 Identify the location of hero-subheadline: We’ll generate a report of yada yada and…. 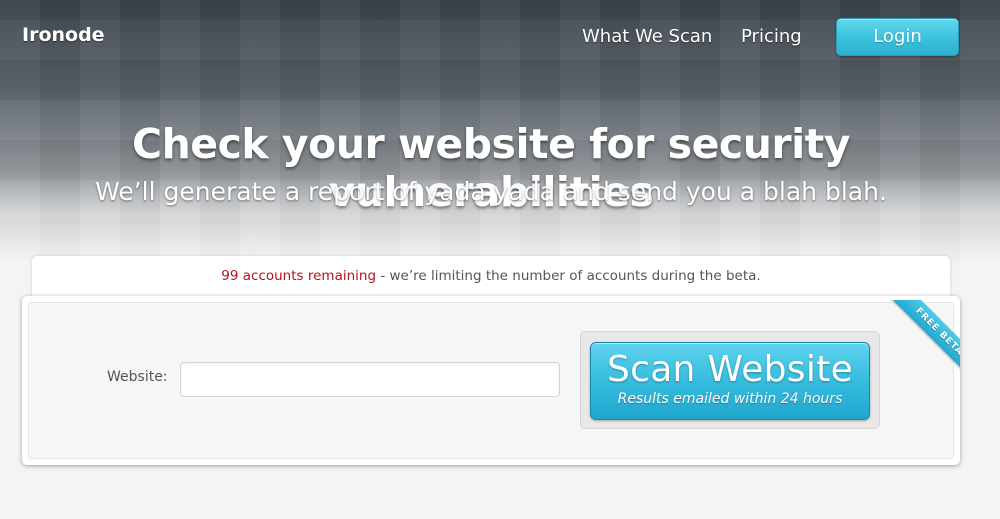
(491, 191).